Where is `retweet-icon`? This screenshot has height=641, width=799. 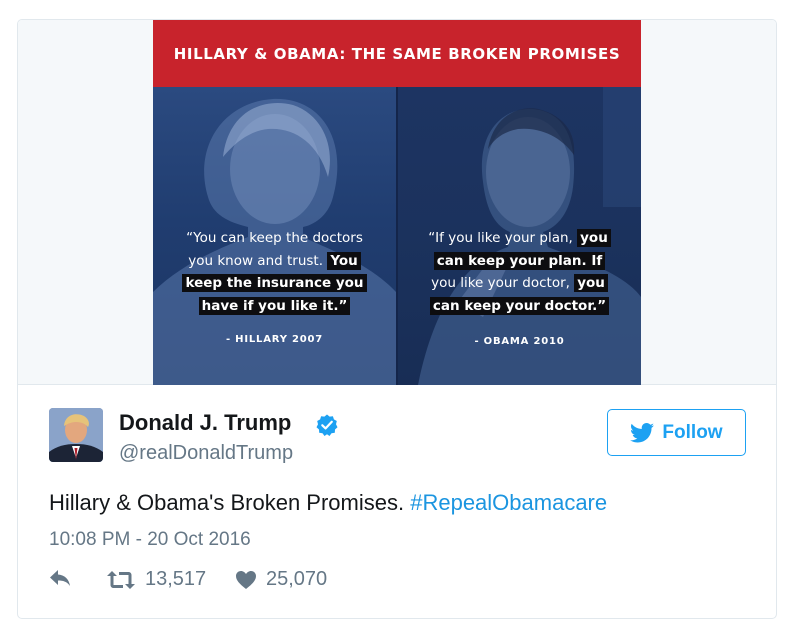
retweet-icon is located at coordinates (121, 579).